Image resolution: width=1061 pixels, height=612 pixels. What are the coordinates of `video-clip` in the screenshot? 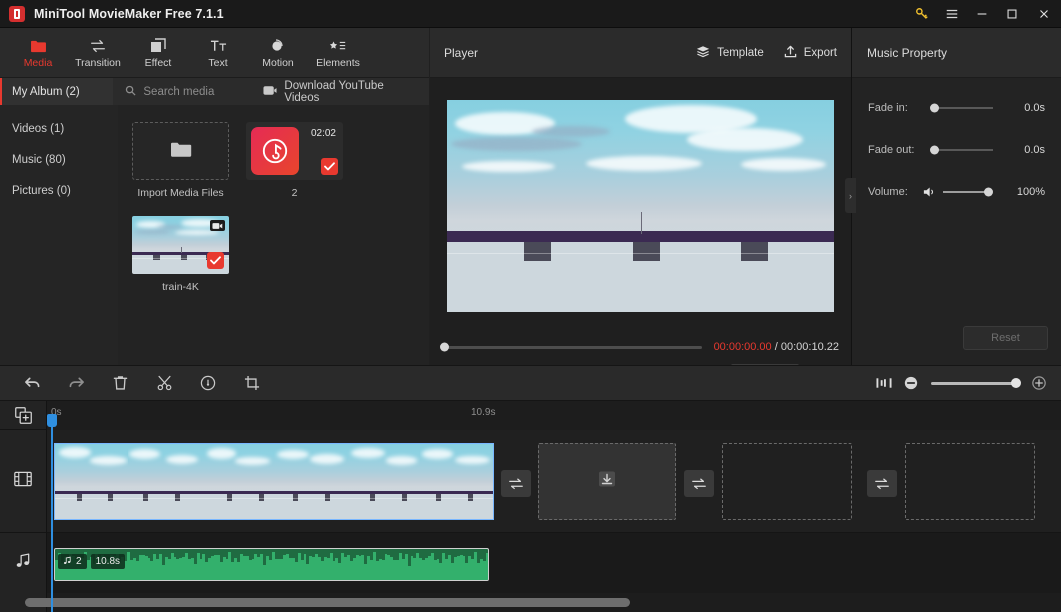 It's located at (274, 481).